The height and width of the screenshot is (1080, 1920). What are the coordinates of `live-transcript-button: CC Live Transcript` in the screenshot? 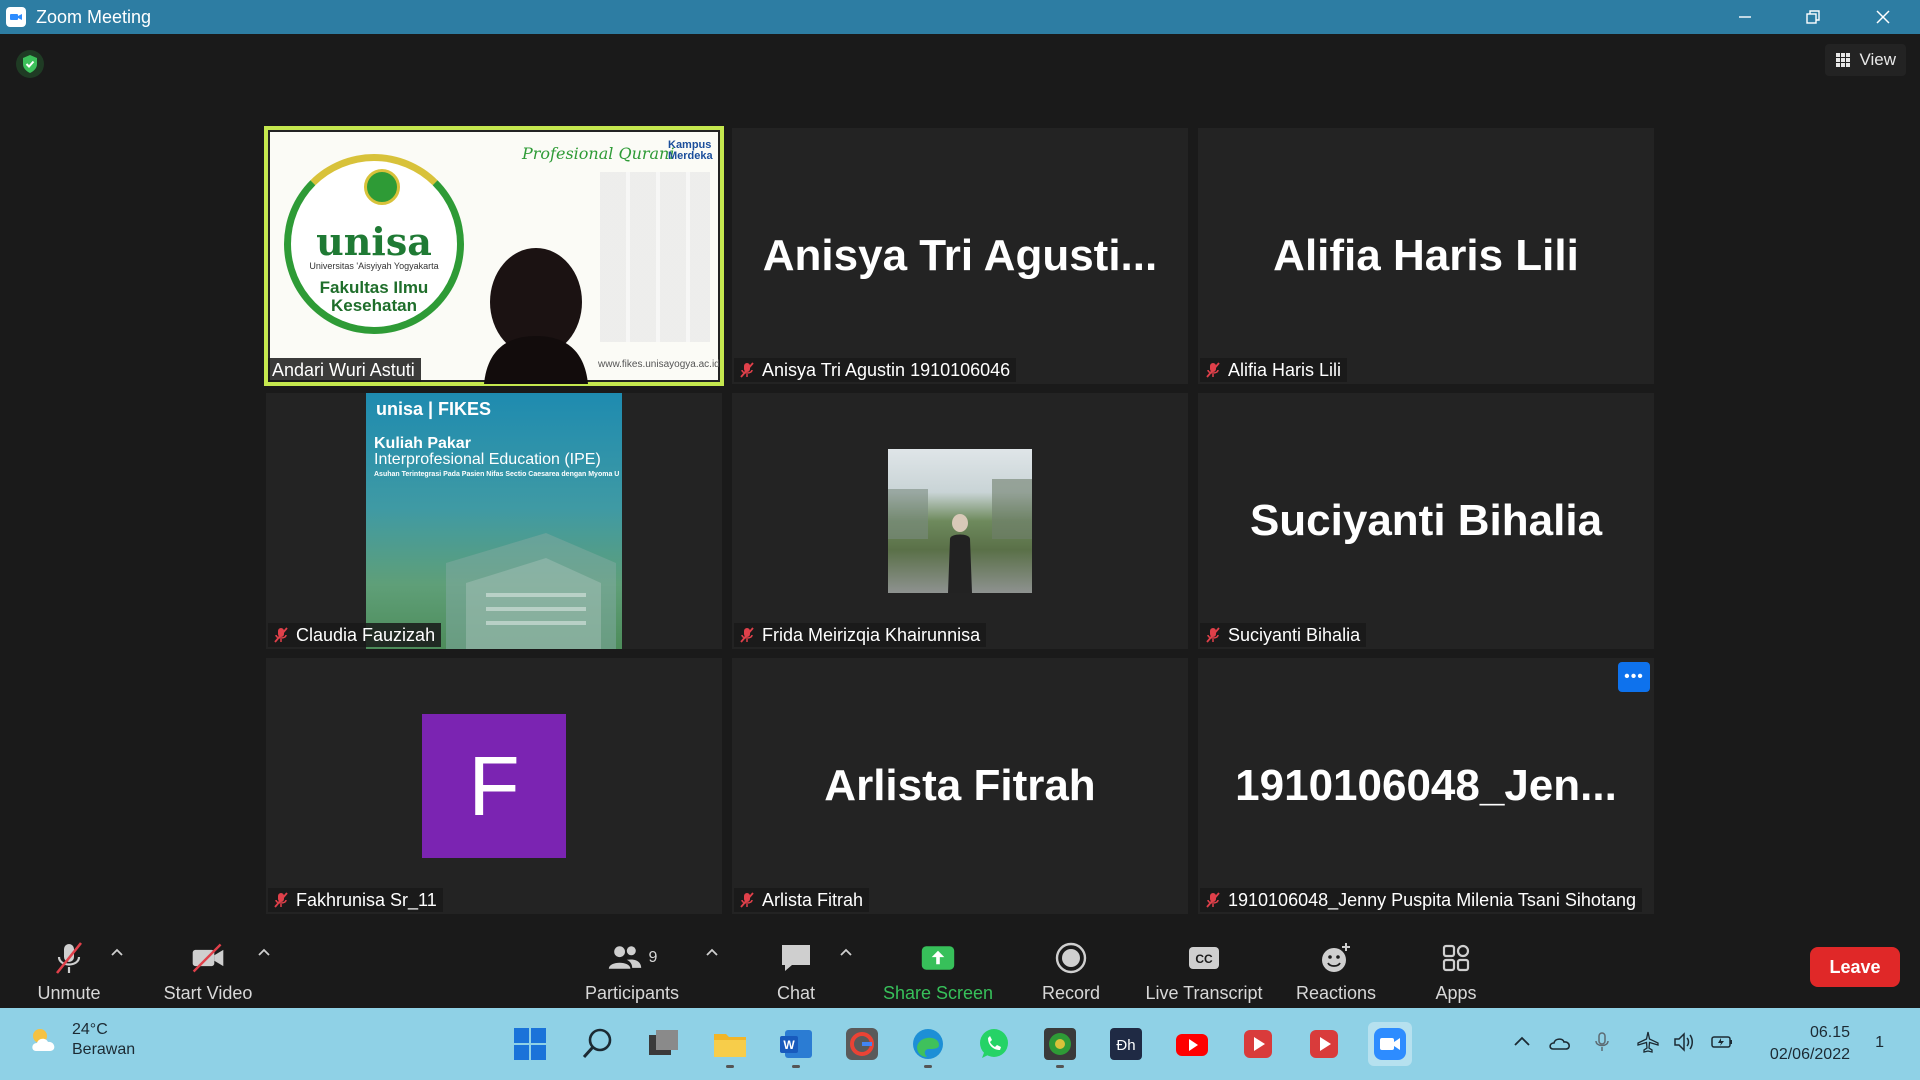 It's located at (1204, 968).